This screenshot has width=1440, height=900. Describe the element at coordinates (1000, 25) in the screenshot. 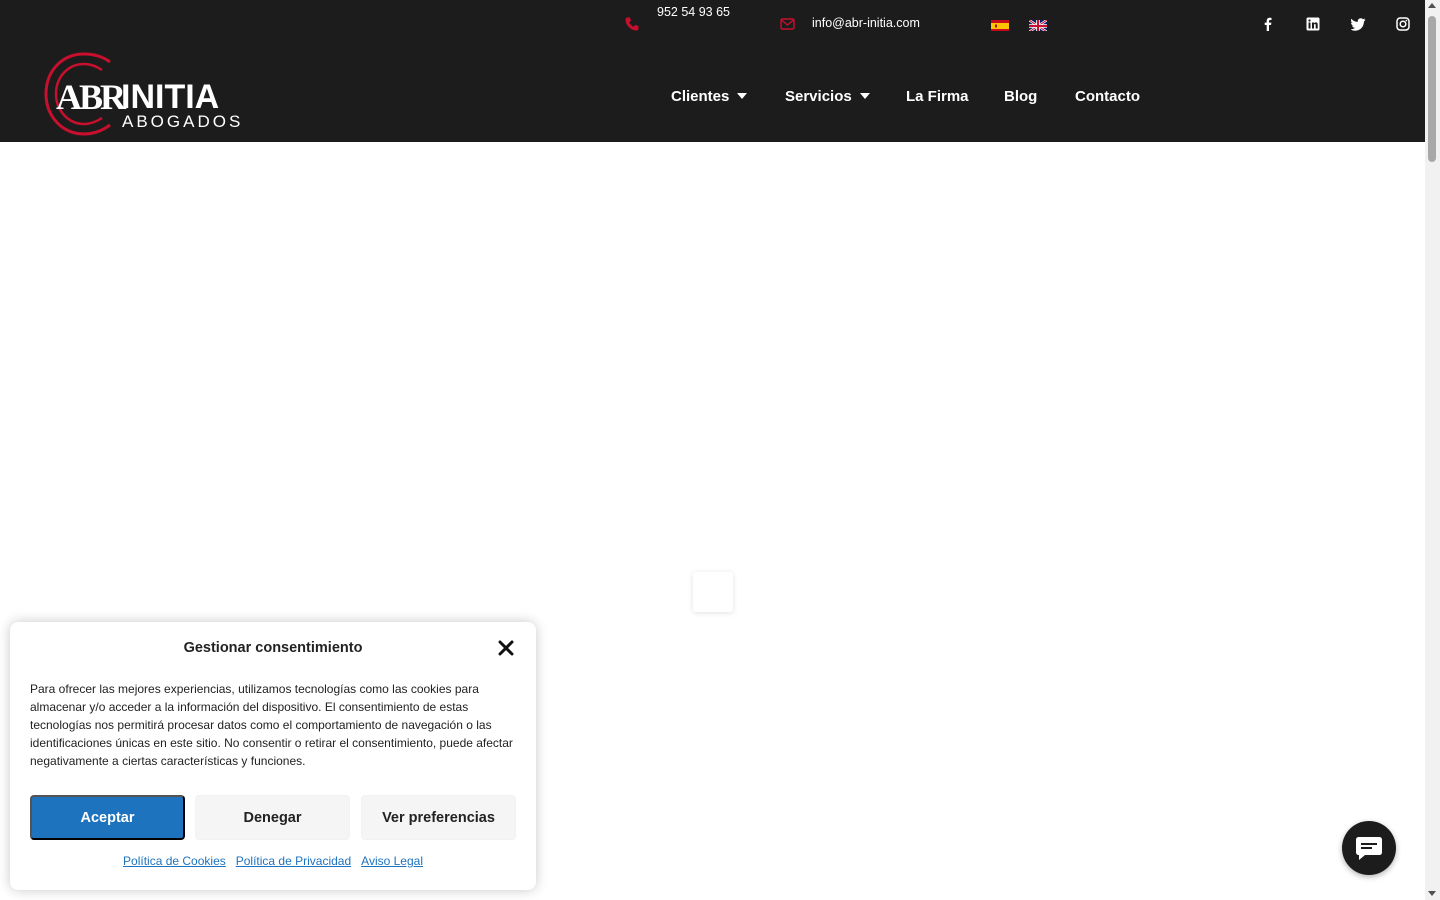

I see `flag-es-icon` at that location.